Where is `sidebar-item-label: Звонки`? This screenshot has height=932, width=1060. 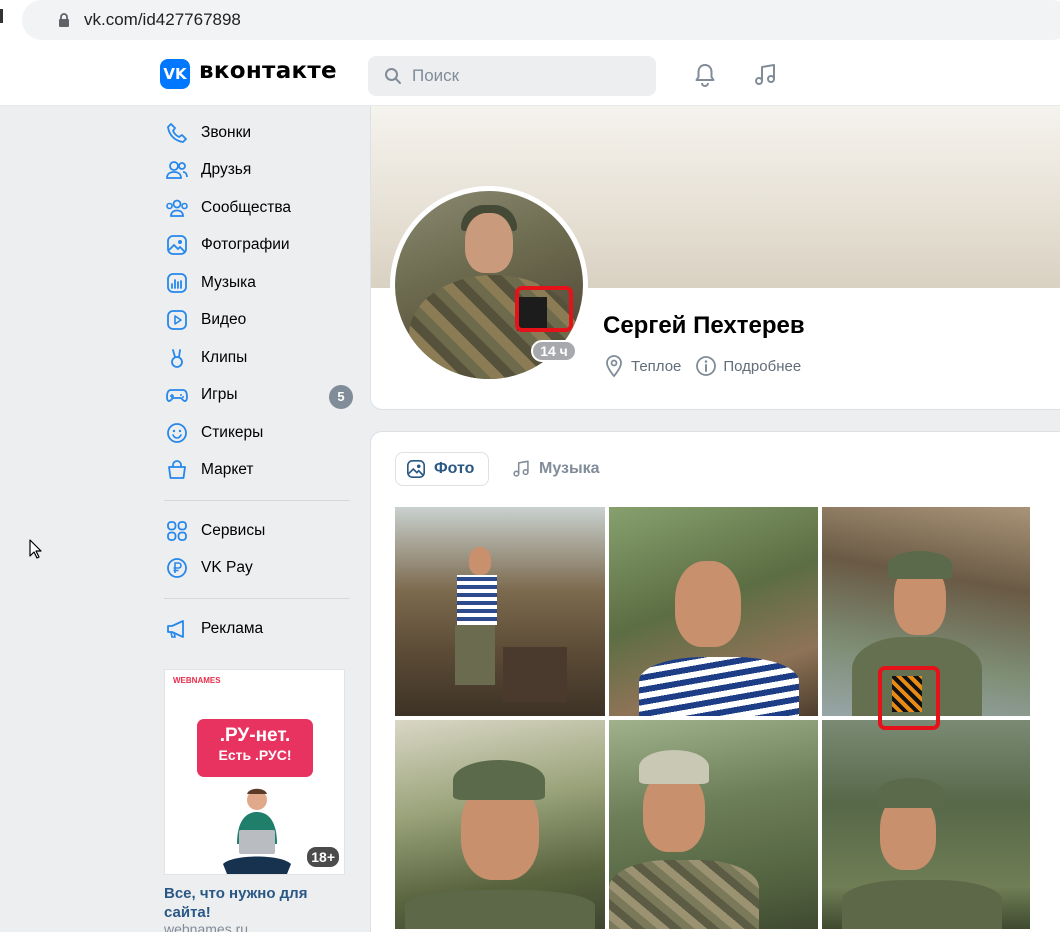
sidebar-item-label: Звонки is located at coordinates (226, 132).